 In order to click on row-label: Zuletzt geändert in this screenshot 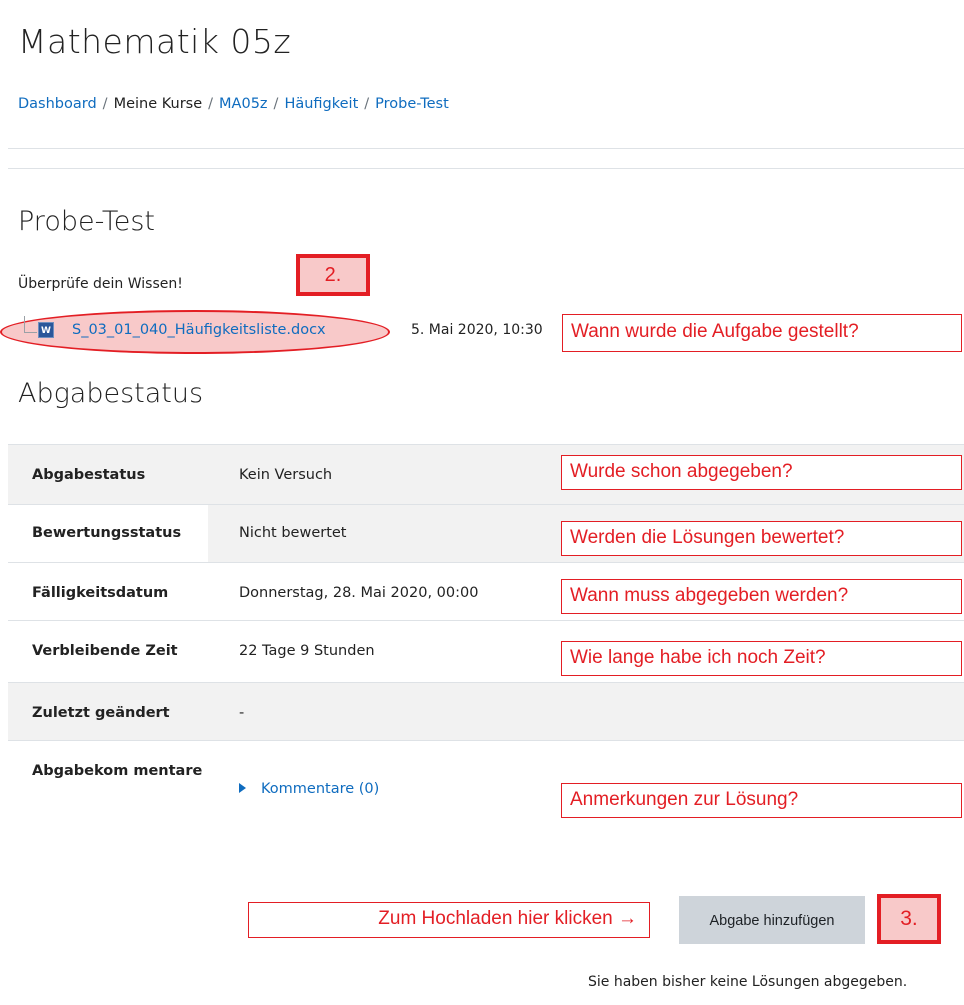, I will do `click(101, 713)`.